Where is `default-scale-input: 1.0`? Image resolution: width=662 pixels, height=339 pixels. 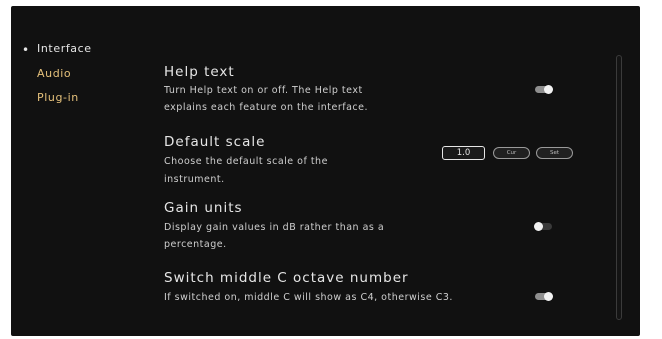
default-scale-input: 1.0 is located at coordinates (463, 153).